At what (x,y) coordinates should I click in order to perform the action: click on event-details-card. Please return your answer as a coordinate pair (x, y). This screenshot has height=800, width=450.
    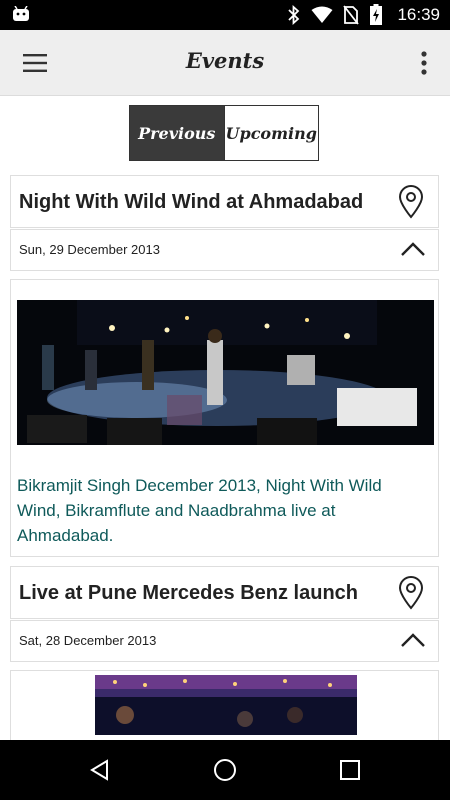
    Looking at the image, I should click on (224, 705).